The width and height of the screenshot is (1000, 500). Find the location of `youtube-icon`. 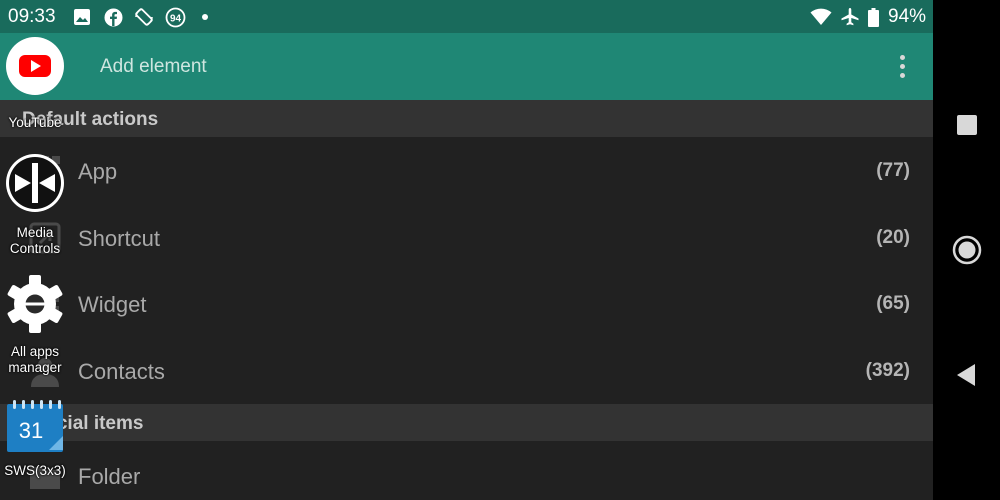

youtube-icon is located at coordinates (35, 66).